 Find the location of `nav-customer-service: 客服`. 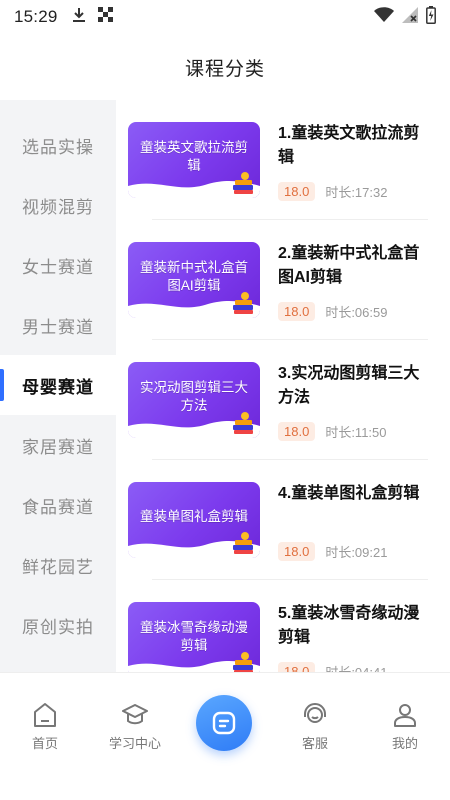

nav-customer-service: 客服 is located at coordinates (315, 726).